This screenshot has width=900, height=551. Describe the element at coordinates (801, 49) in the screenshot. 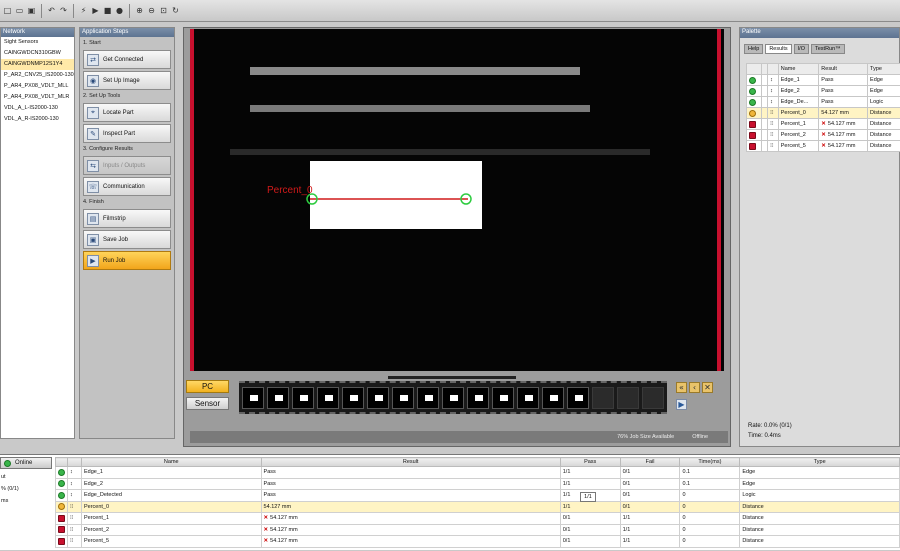

I see `tab-io: I/O` at that location.